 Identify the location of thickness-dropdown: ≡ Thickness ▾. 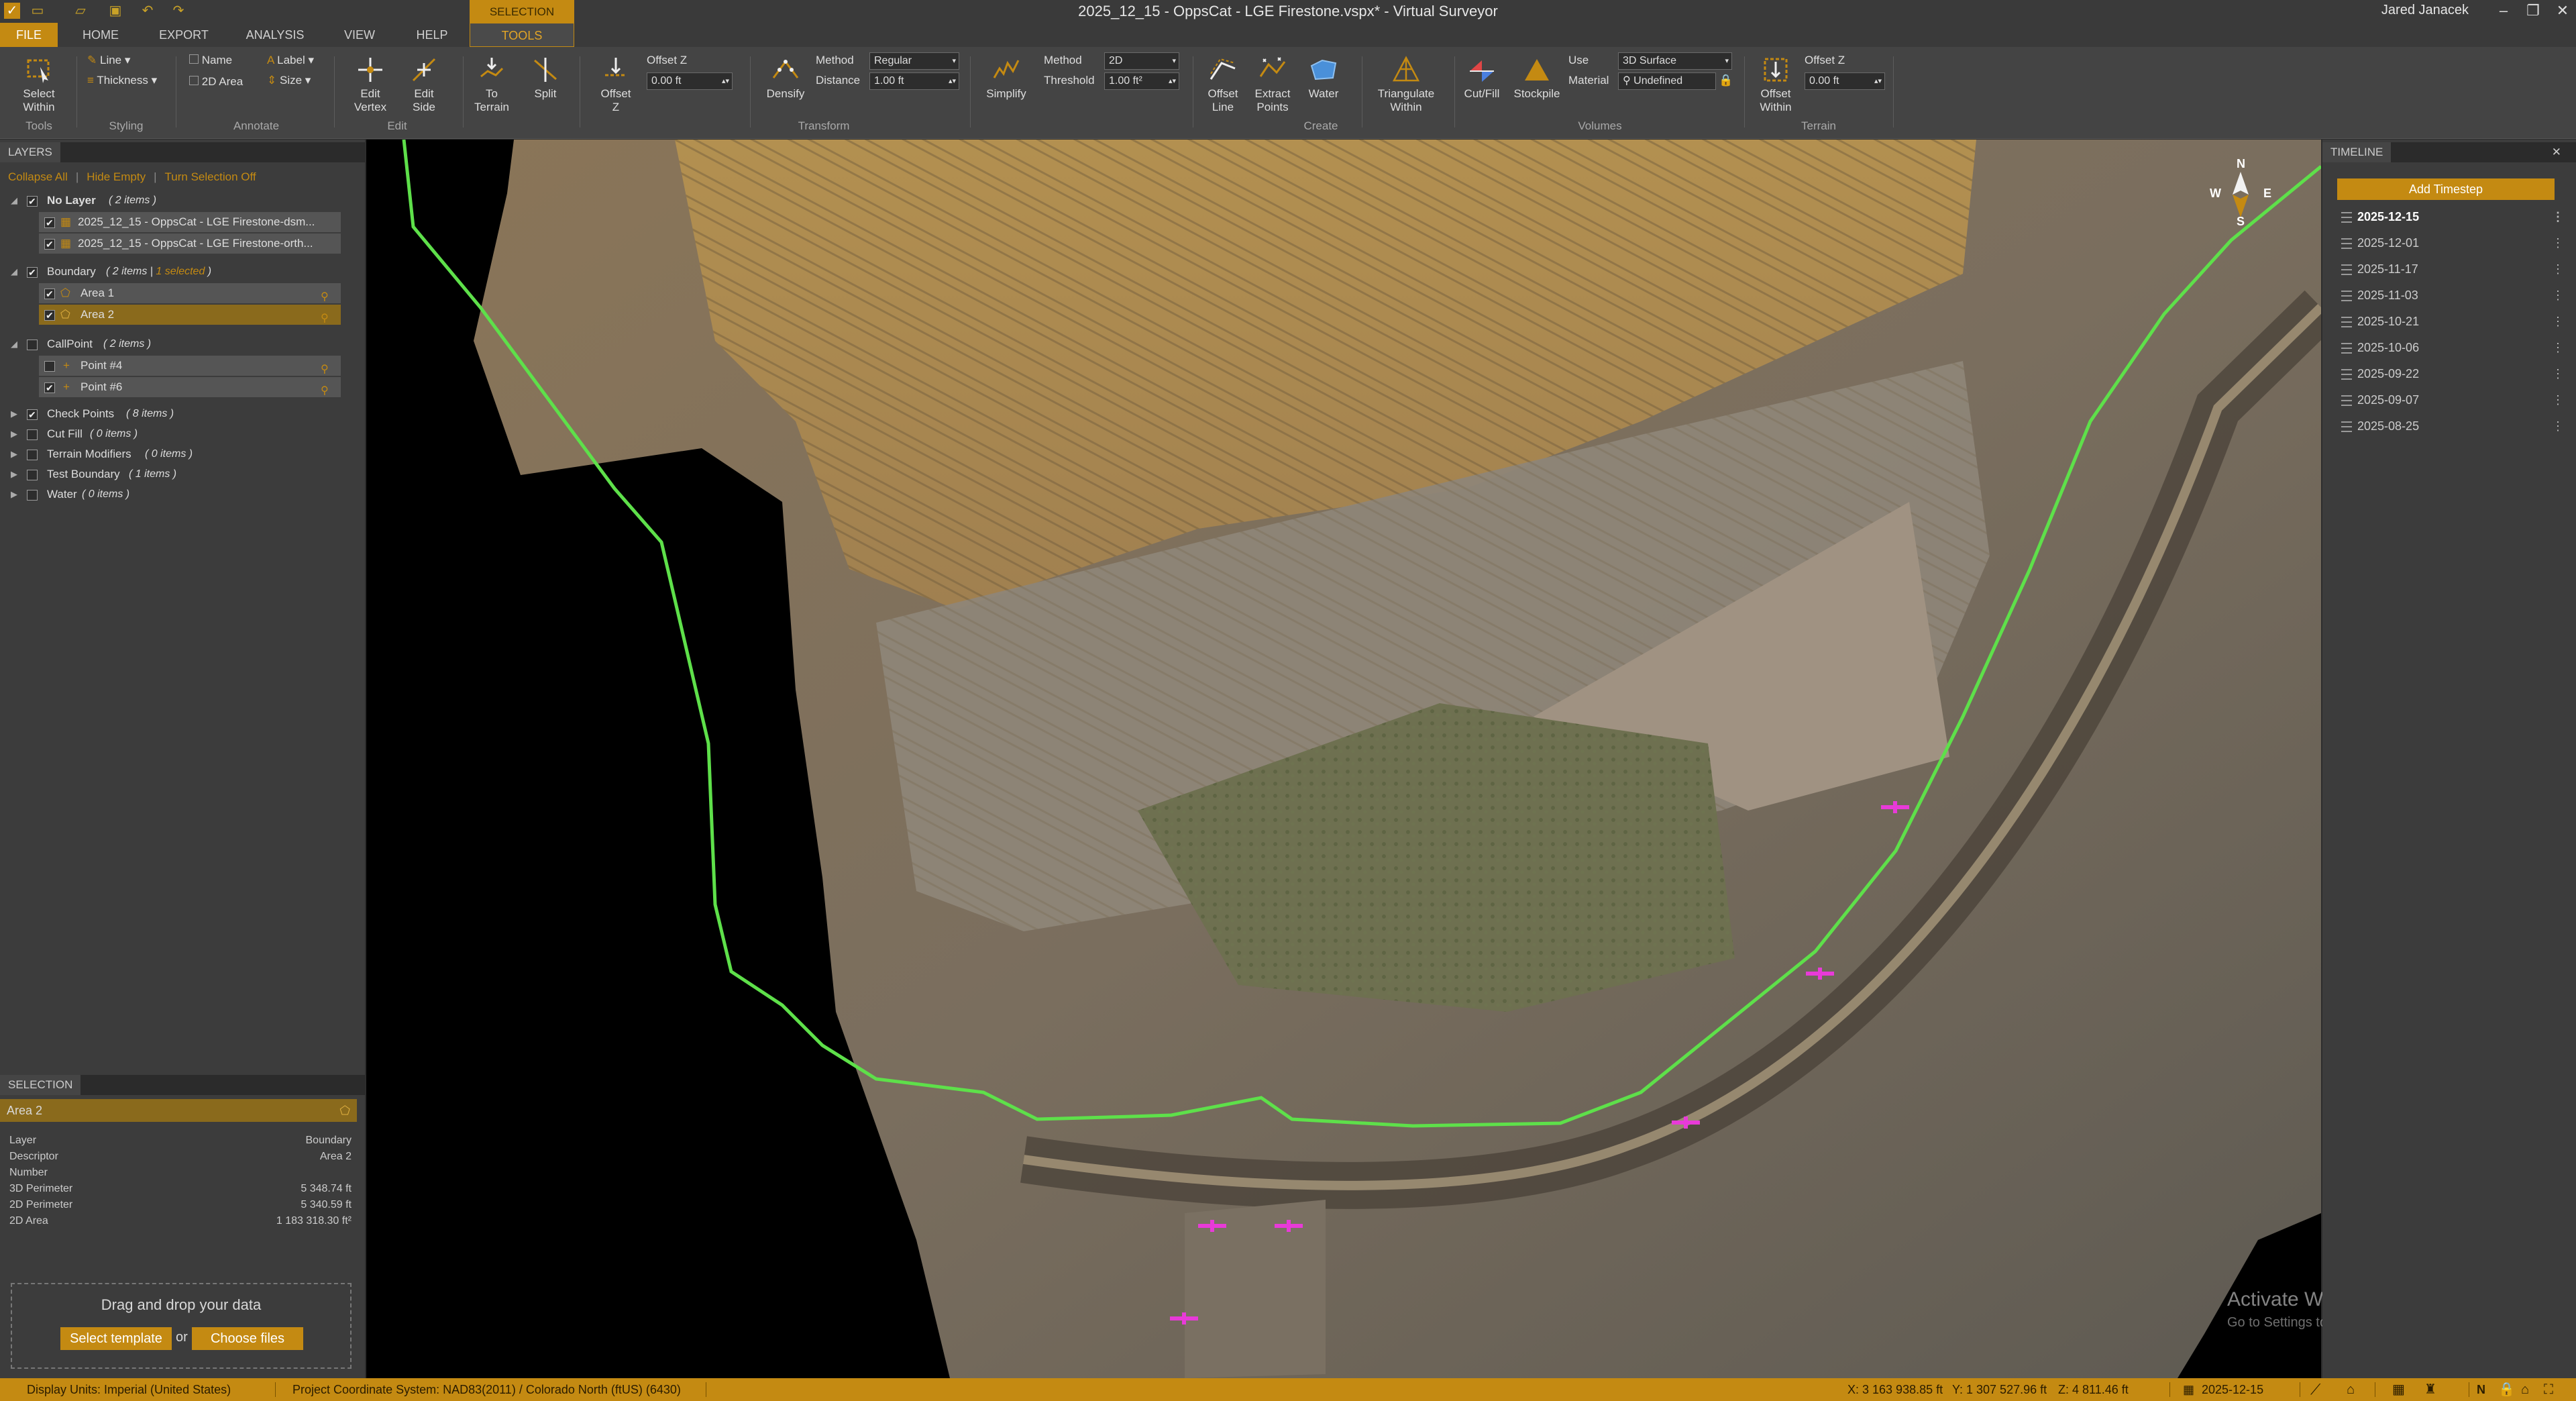
(122, 80).